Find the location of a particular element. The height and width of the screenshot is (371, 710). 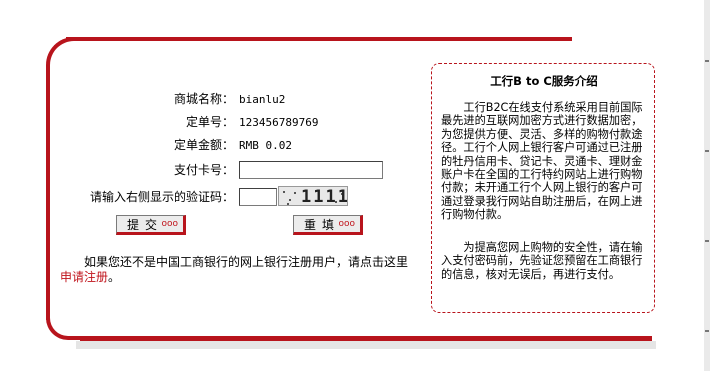

register-link: 申请注册 is located at coordinates (84, 277).